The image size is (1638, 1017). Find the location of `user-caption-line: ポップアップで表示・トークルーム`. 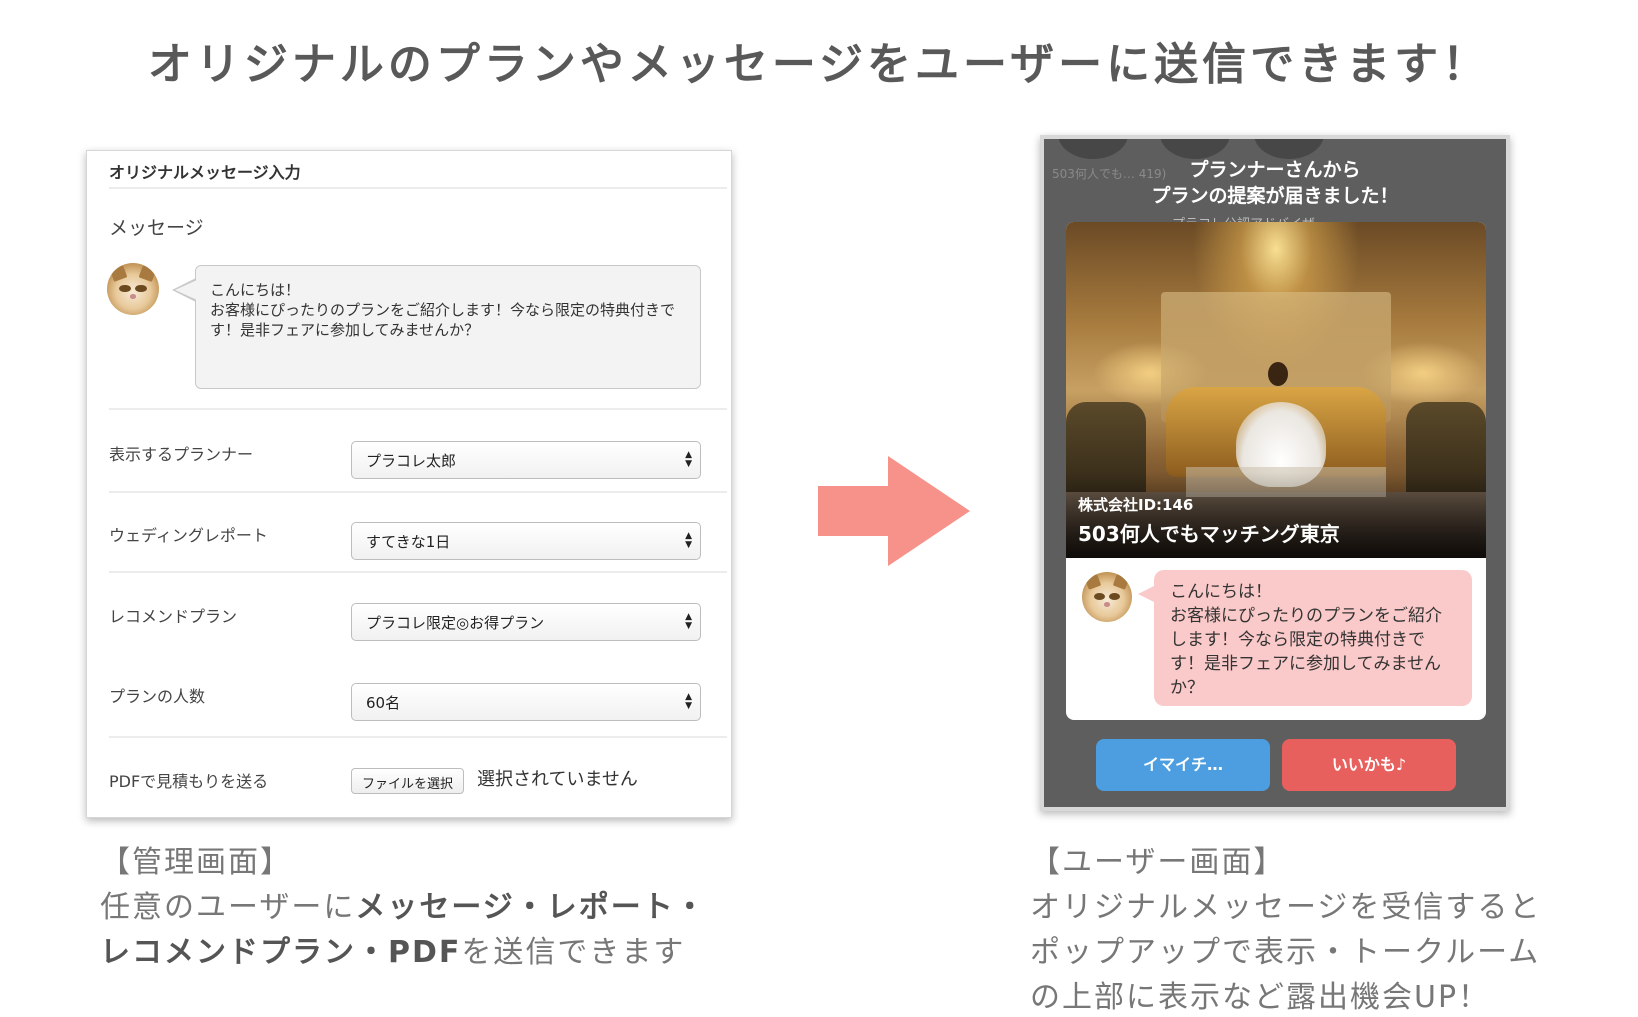

user-caption-line: ポップアップで表示・トークルーム is located at coordinates (1285, 952).